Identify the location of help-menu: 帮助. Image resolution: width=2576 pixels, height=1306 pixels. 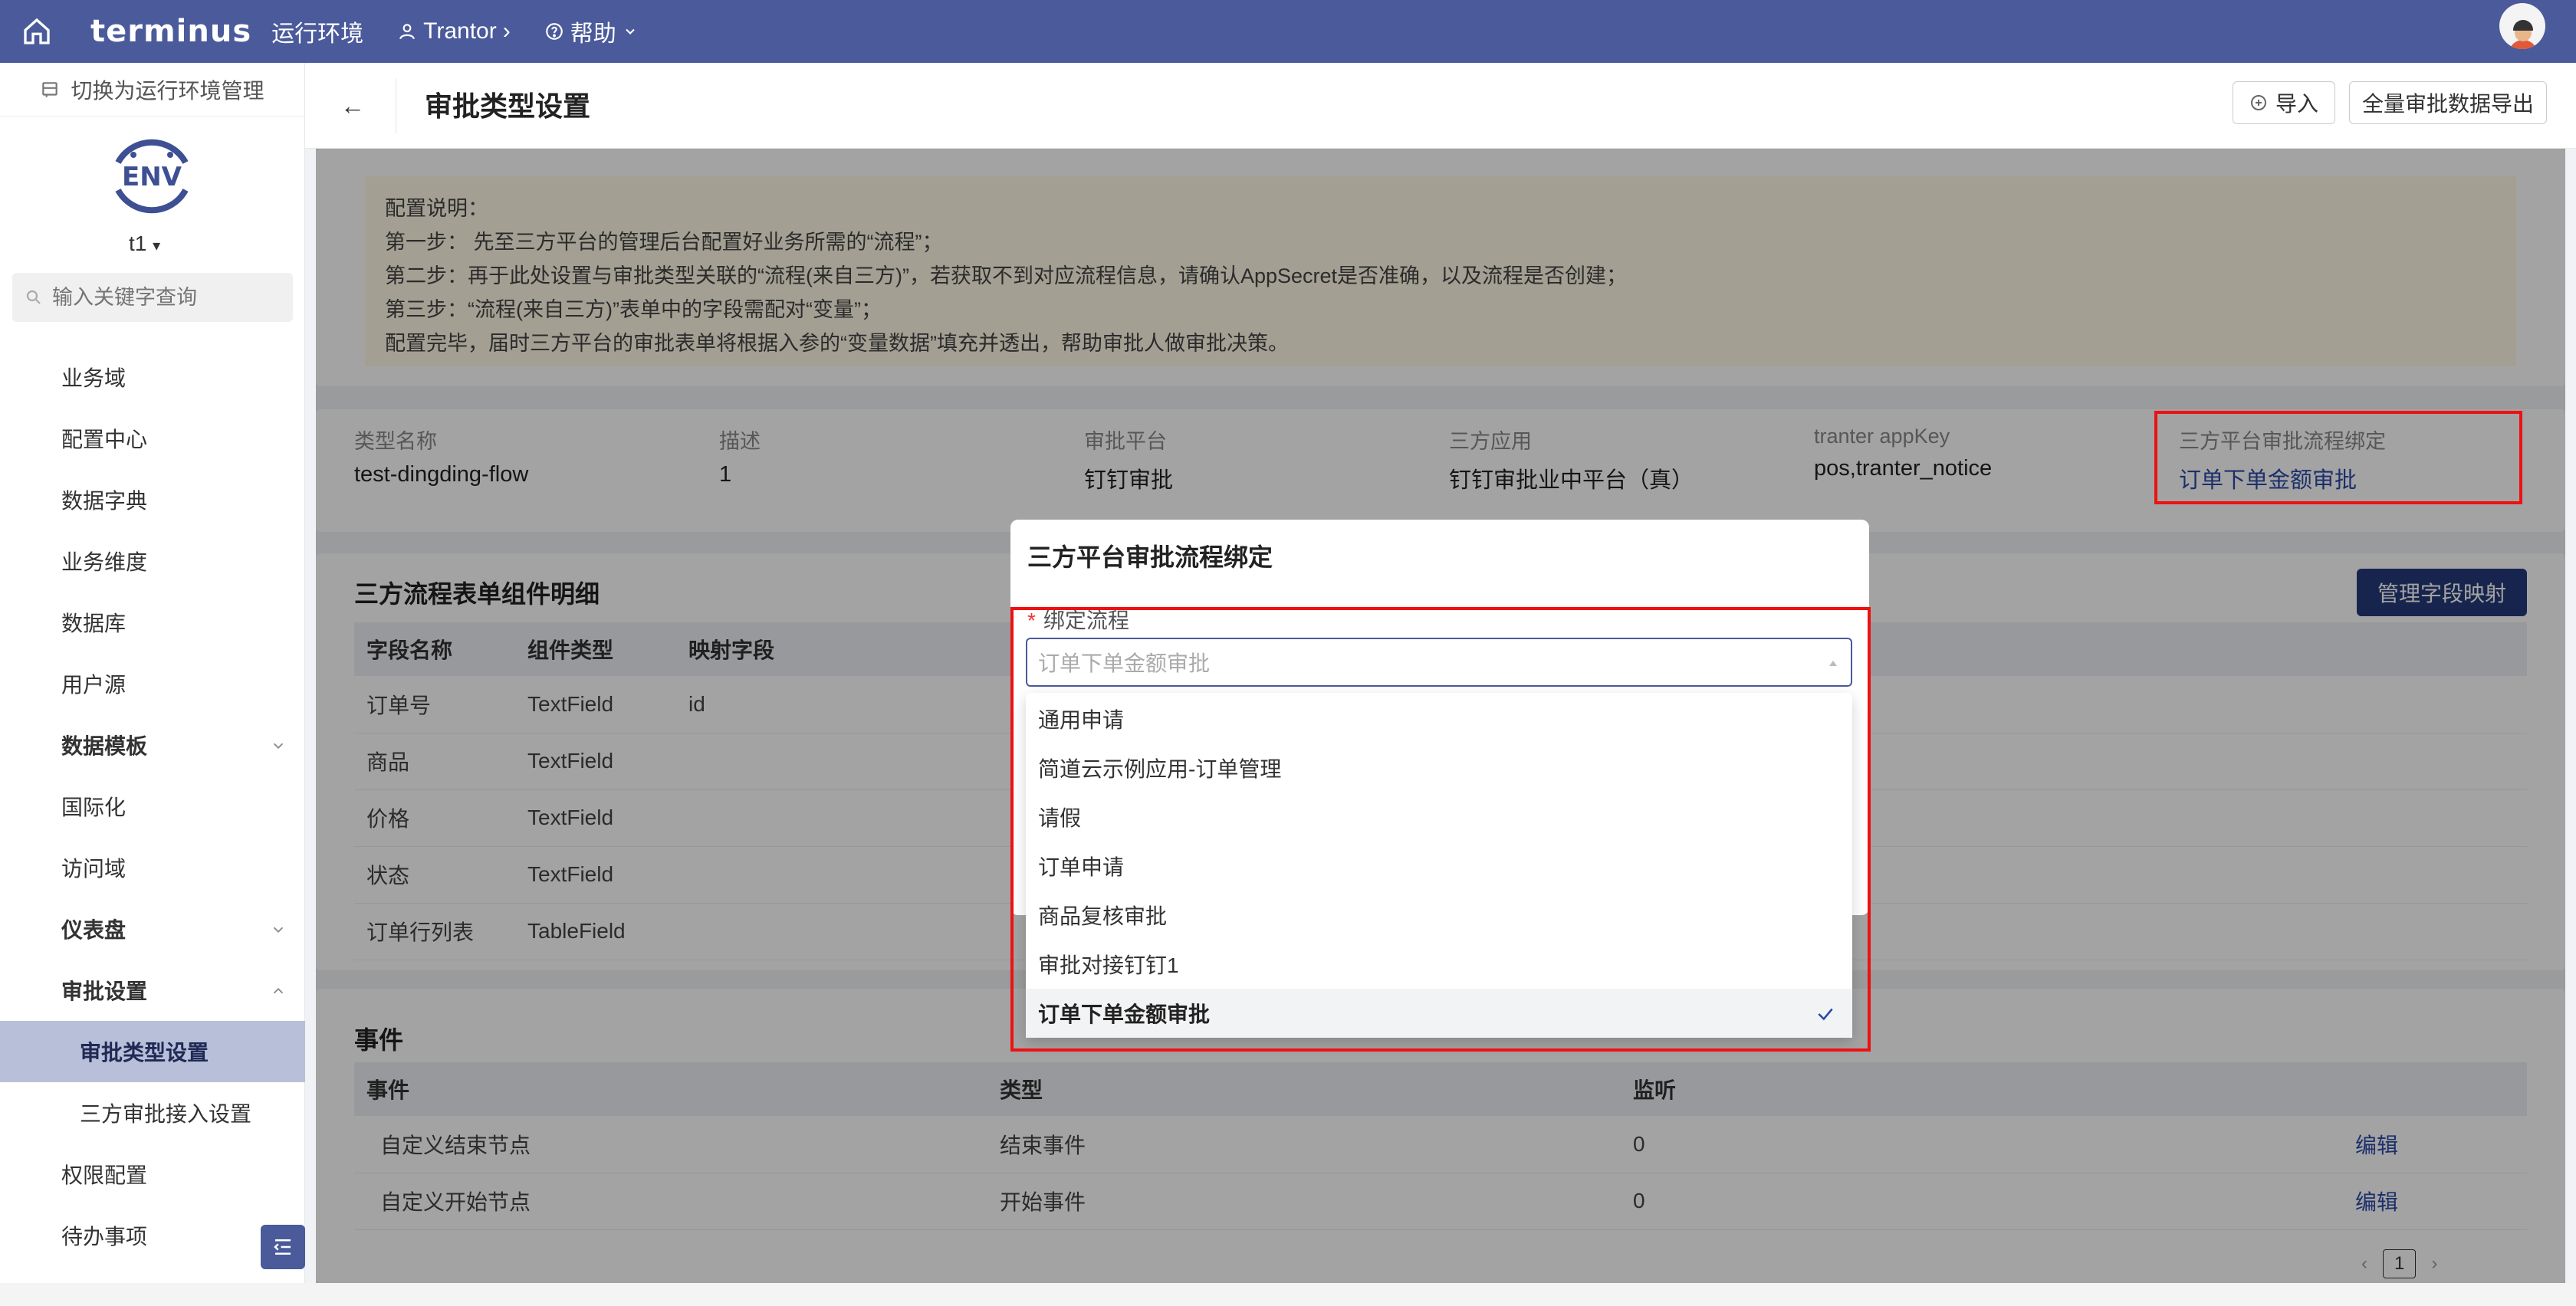
(591, 32).